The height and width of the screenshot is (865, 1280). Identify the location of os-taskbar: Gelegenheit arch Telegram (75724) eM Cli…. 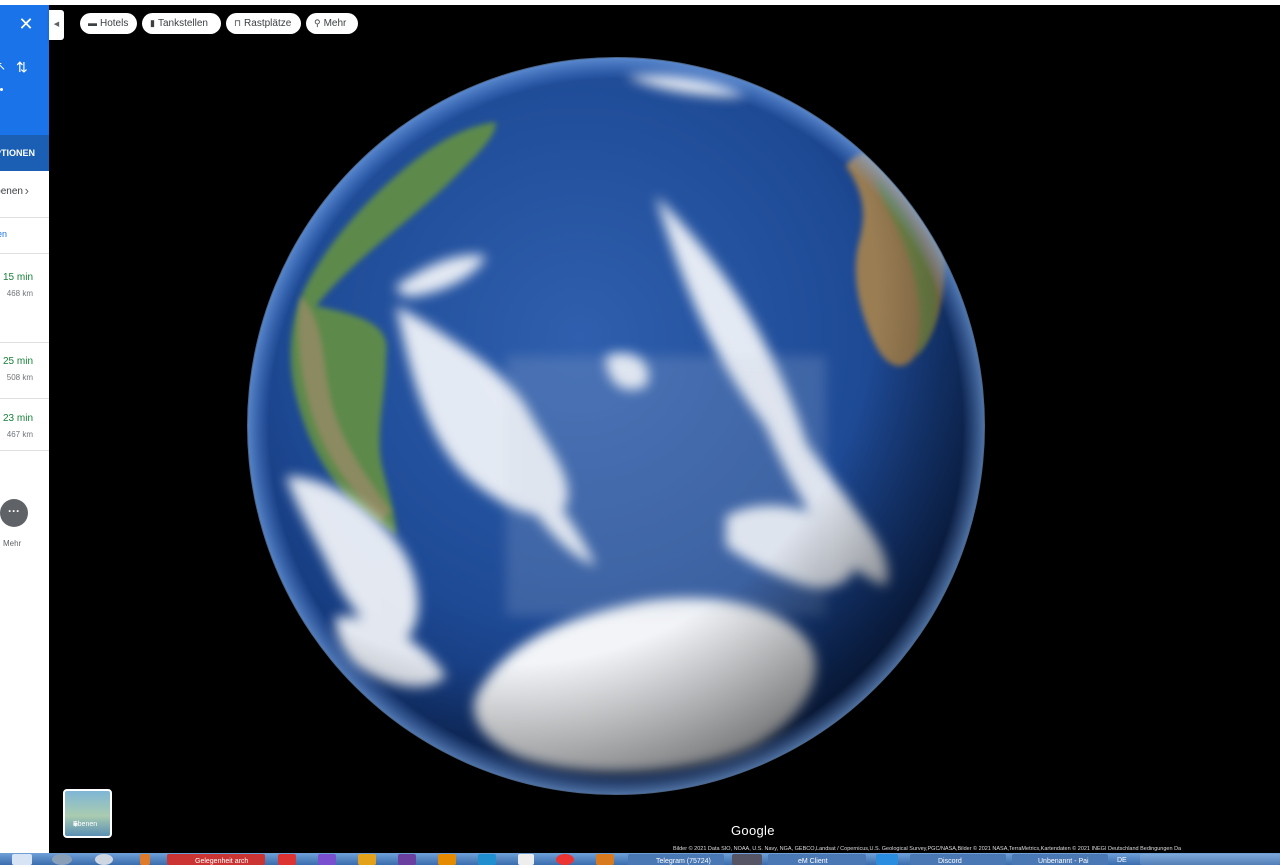
(640, 859).